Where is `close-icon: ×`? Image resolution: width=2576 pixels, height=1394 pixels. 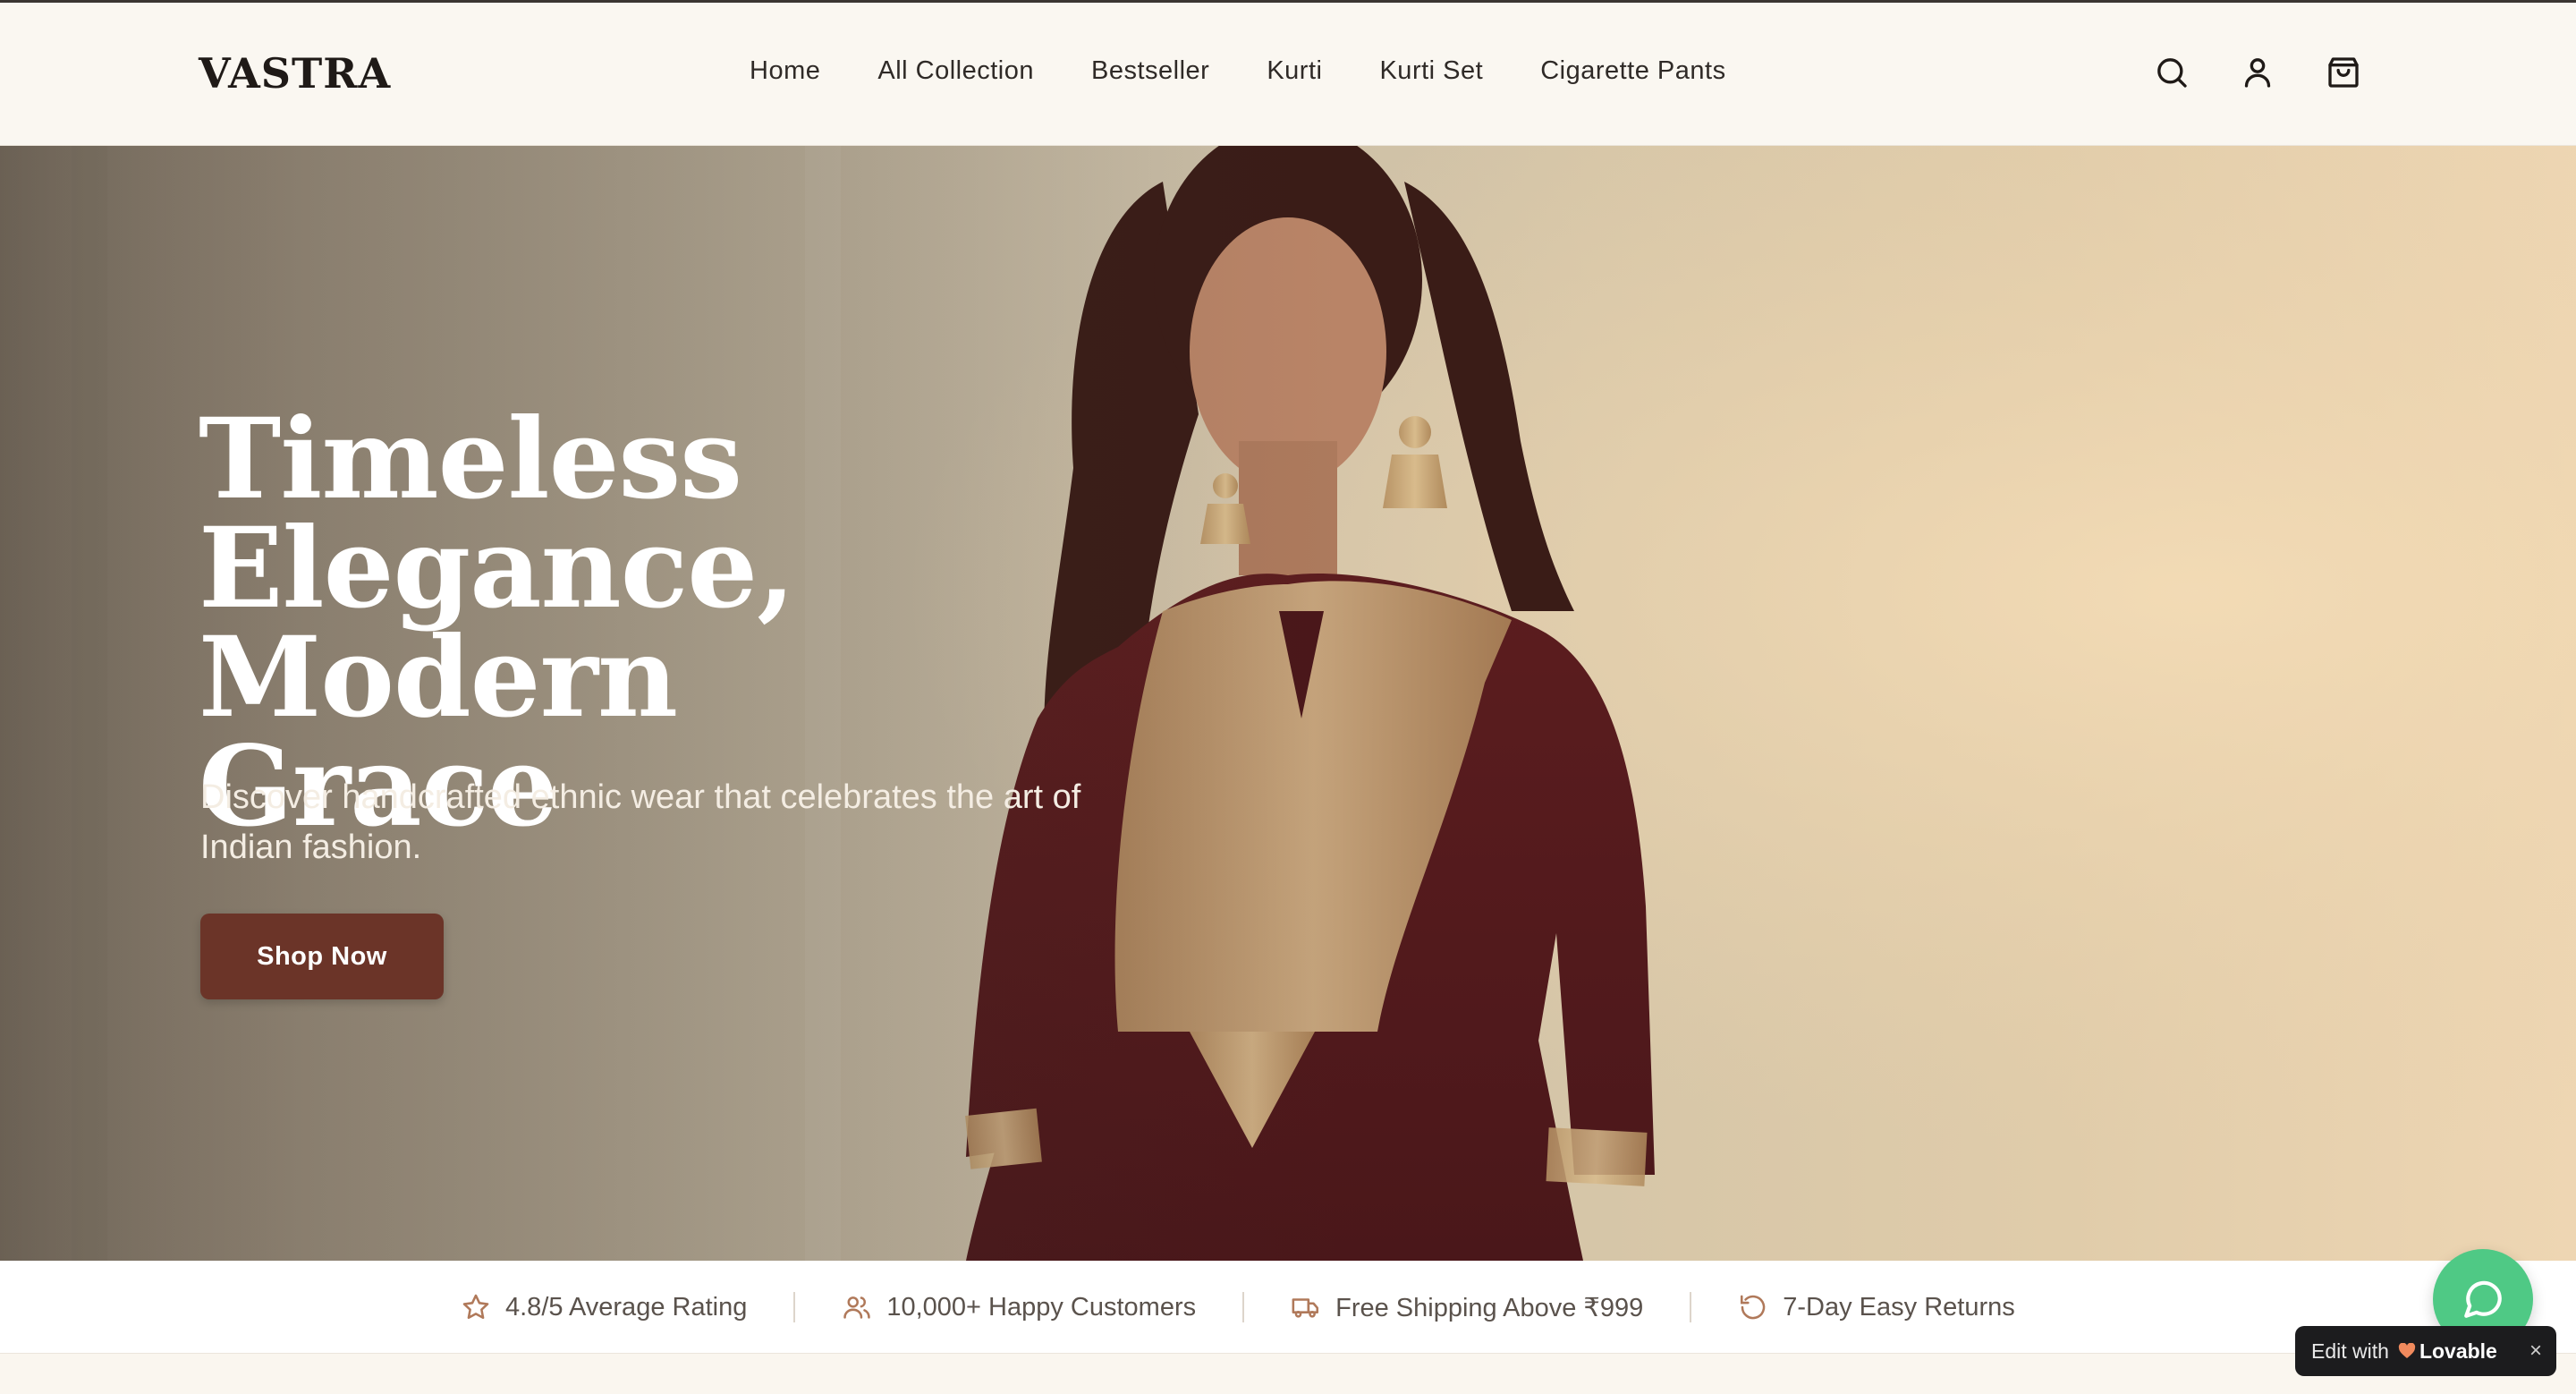
close-icon: × is located at coordinates (2535, 1351).